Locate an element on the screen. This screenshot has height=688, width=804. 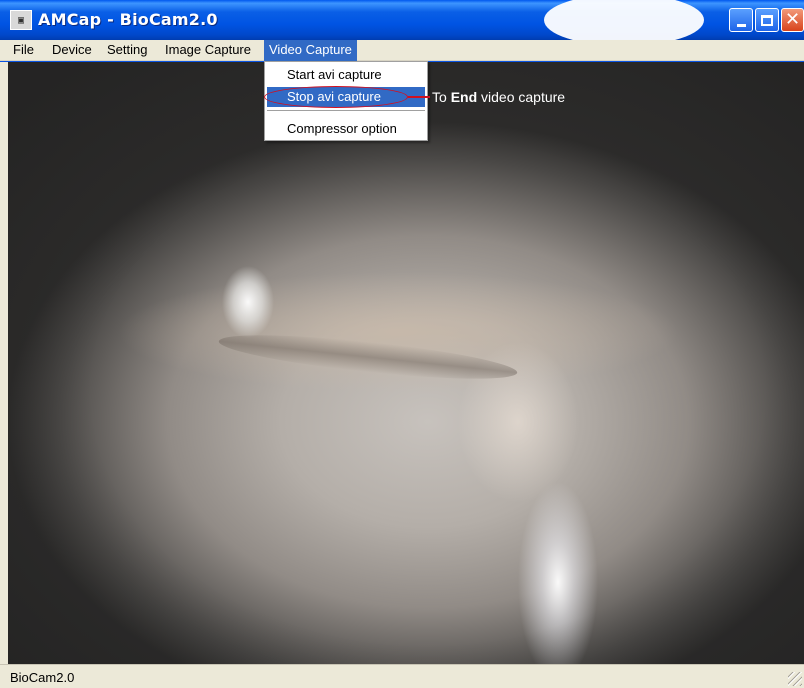
maximize-icon is located at coordinates (767, 20).